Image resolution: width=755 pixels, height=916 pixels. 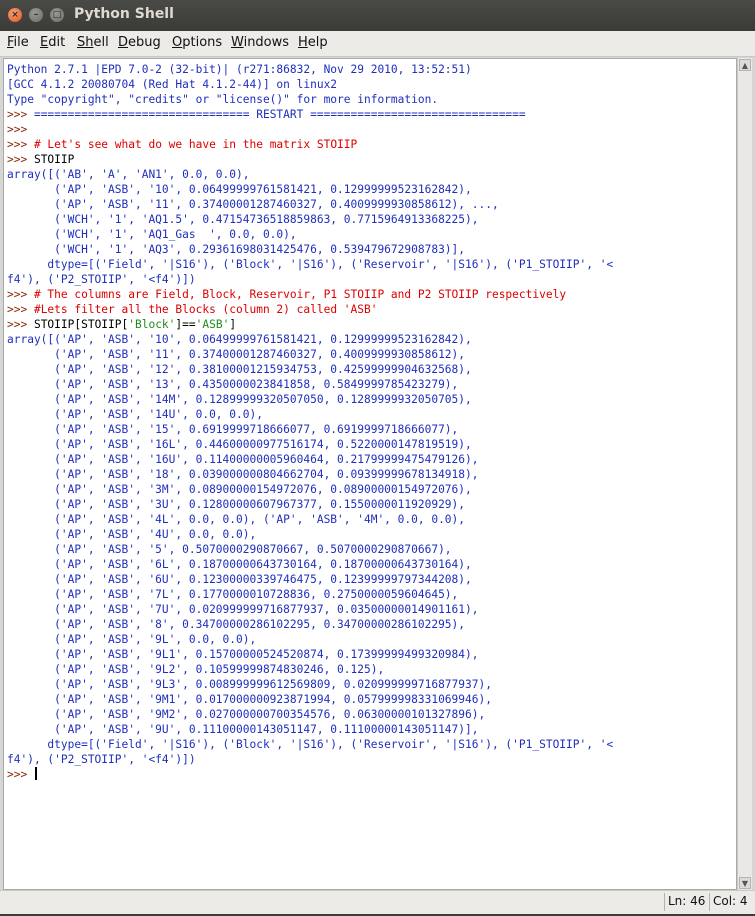 I want to click on menu-file: File, so click(x=18, y=42).